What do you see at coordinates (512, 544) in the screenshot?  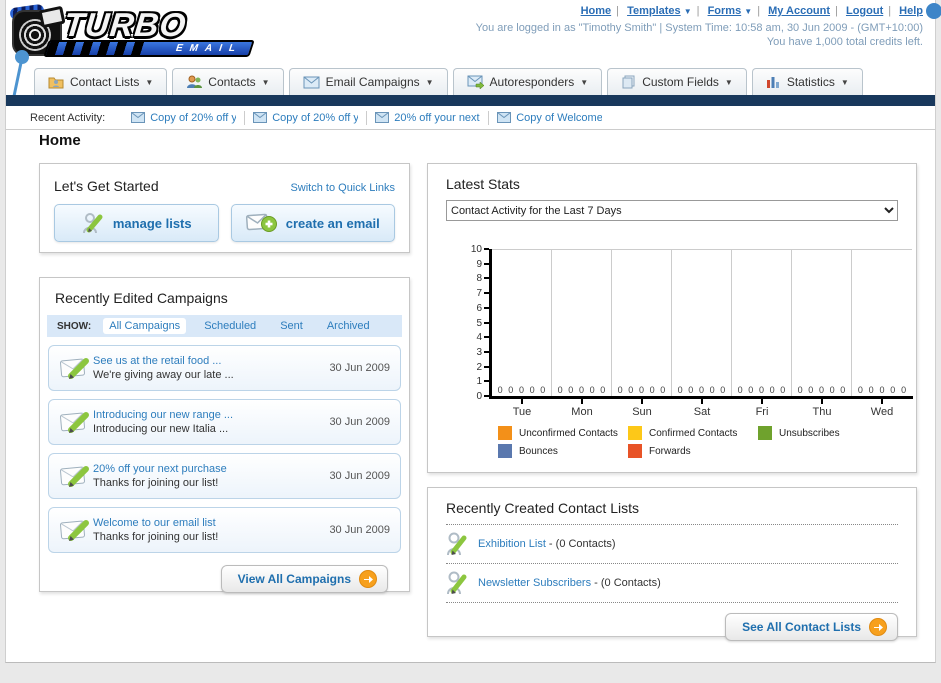 I see `contact-list-link: Exhibition List` at bounding box center [512, 544].